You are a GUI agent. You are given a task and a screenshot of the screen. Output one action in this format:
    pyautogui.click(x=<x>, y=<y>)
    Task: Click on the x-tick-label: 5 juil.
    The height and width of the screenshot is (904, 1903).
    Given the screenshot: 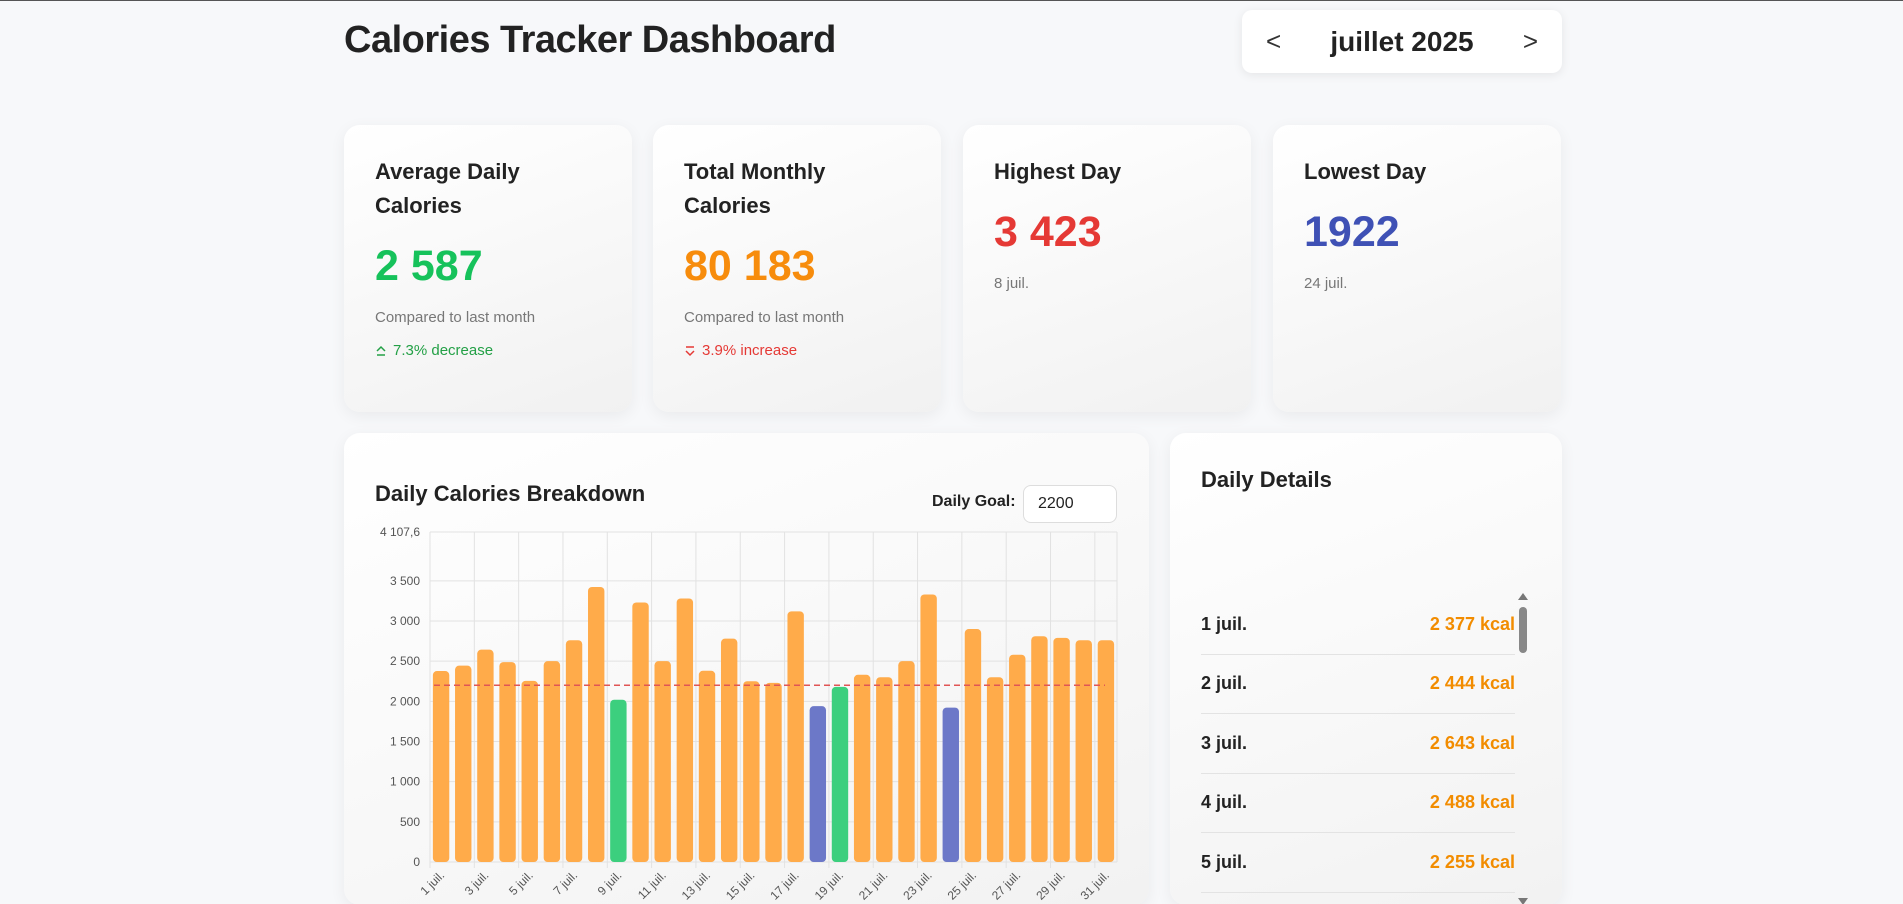 What is the action you would take?
    pyautogui.click(x=521, y=883)
    